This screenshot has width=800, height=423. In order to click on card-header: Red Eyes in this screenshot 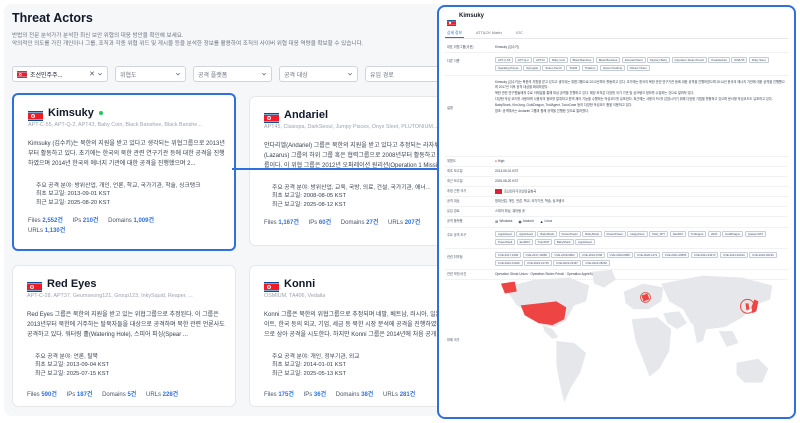, I will do `click(62, 285)`.